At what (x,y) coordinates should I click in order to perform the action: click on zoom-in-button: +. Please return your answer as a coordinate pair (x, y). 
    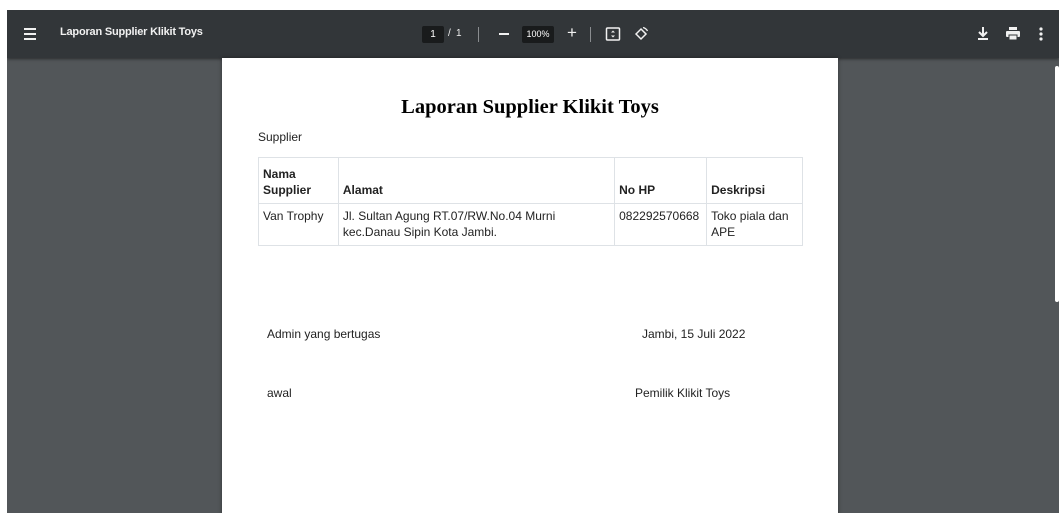
    Looking at the image, I should click on (572, 34).